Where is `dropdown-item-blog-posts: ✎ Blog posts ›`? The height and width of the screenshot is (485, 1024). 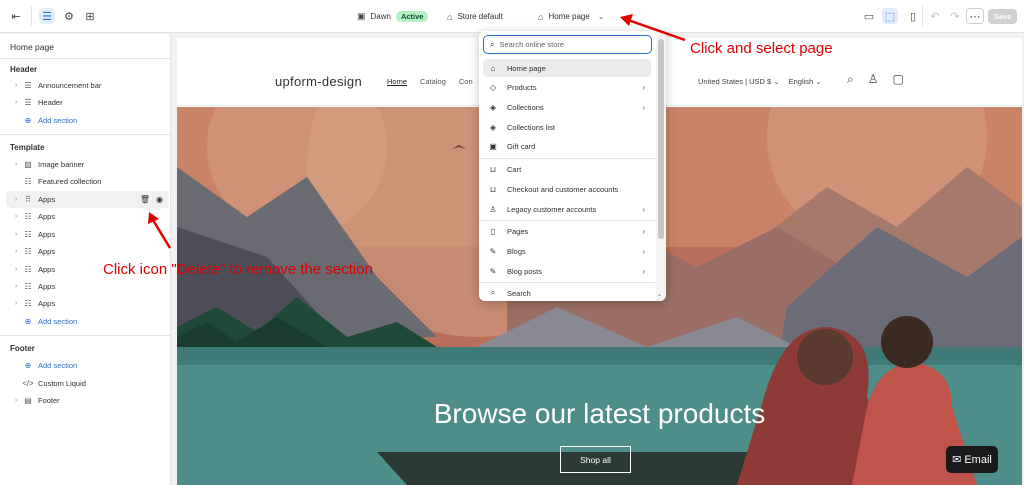 dropdown-item-blog-posts: ✎ Blog posts › is located at coordinates (567, 271).